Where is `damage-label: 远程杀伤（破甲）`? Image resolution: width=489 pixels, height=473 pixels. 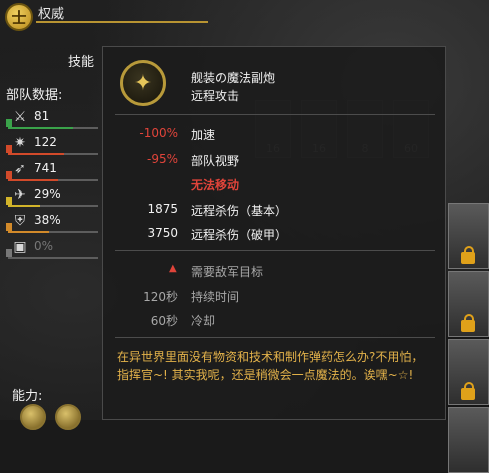
damage-label: 远程杀伤（破甲） is located at coordinates (239, 235).